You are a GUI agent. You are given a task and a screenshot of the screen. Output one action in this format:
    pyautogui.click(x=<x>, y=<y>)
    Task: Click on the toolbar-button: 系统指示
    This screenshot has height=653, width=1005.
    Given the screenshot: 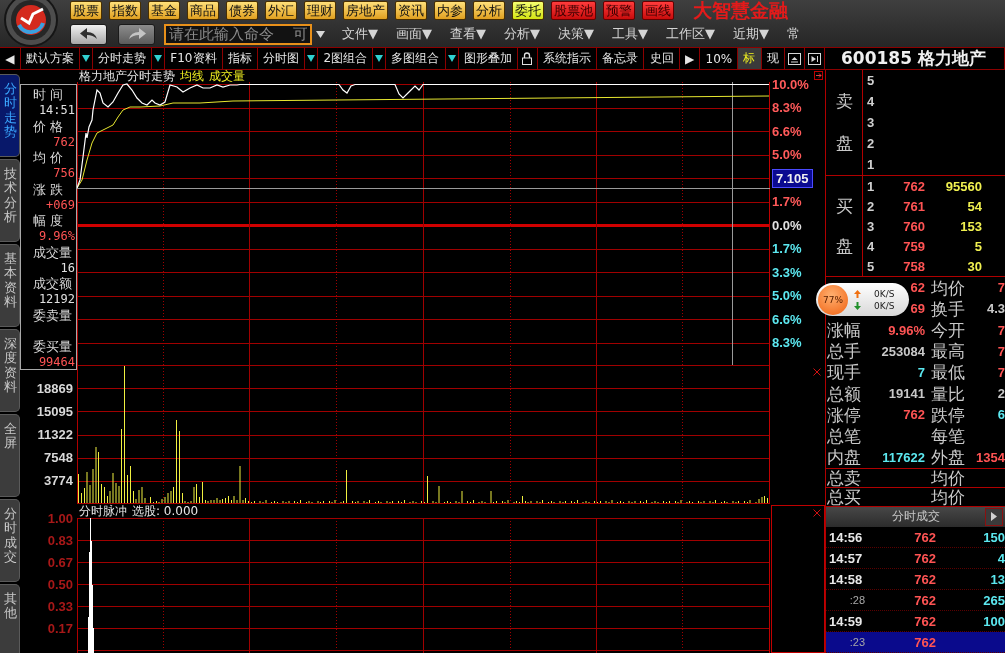 What is the action you would take?
    pyautogui.click(x=567, y=58)
    